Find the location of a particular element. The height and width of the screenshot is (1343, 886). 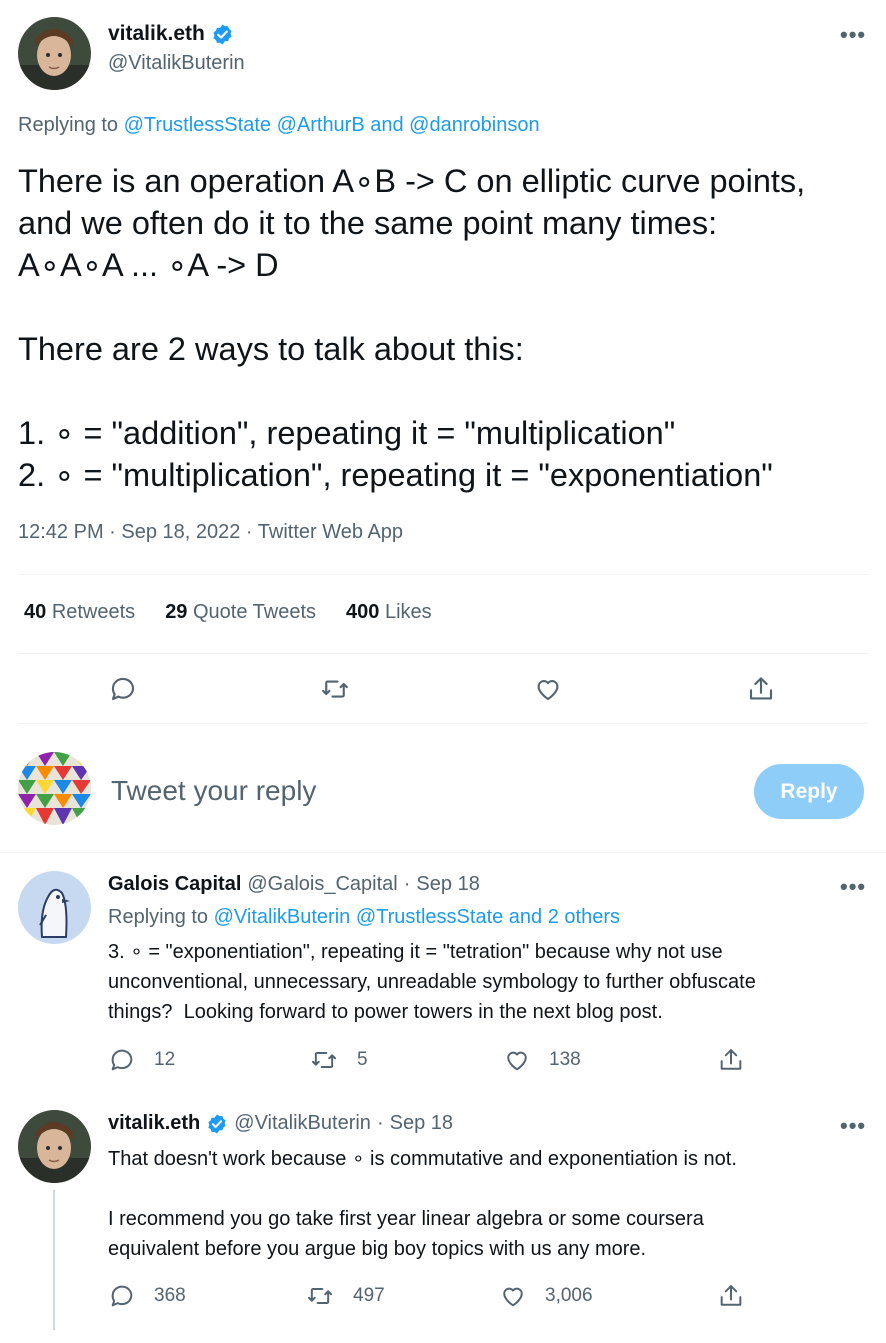

reply-action: 12 is located at coordinates (141, 1060).